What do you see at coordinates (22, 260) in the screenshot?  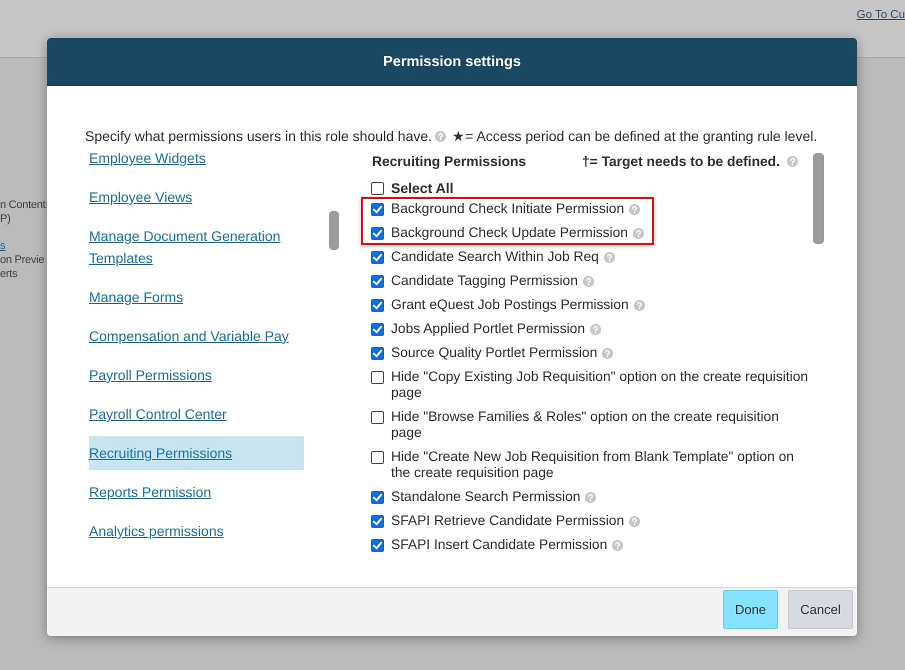 I see `background-text: on Previe` at bounding box center [22, 260].